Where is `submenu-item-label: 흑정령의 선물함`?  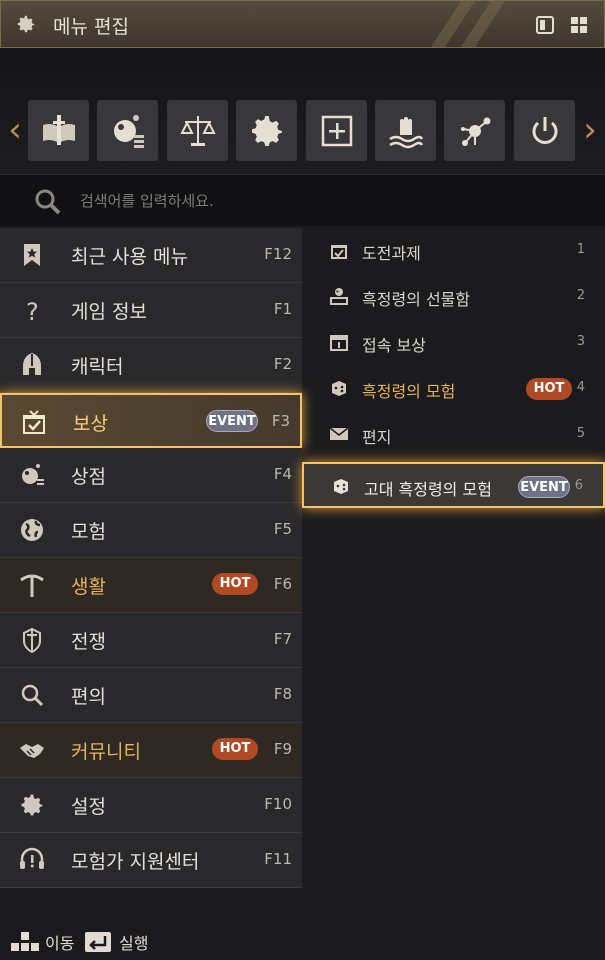
submenu-item-label: 흑정령의 선물함 is located at coordinates (416, 299).